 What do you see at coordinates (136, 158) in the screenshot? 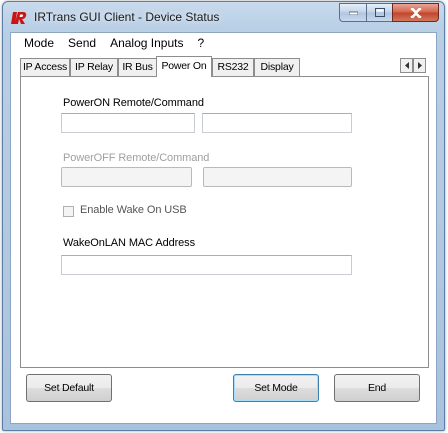
I see `power-off-label: PowerOFF Remote/Command` at bounding box center [136, 158].